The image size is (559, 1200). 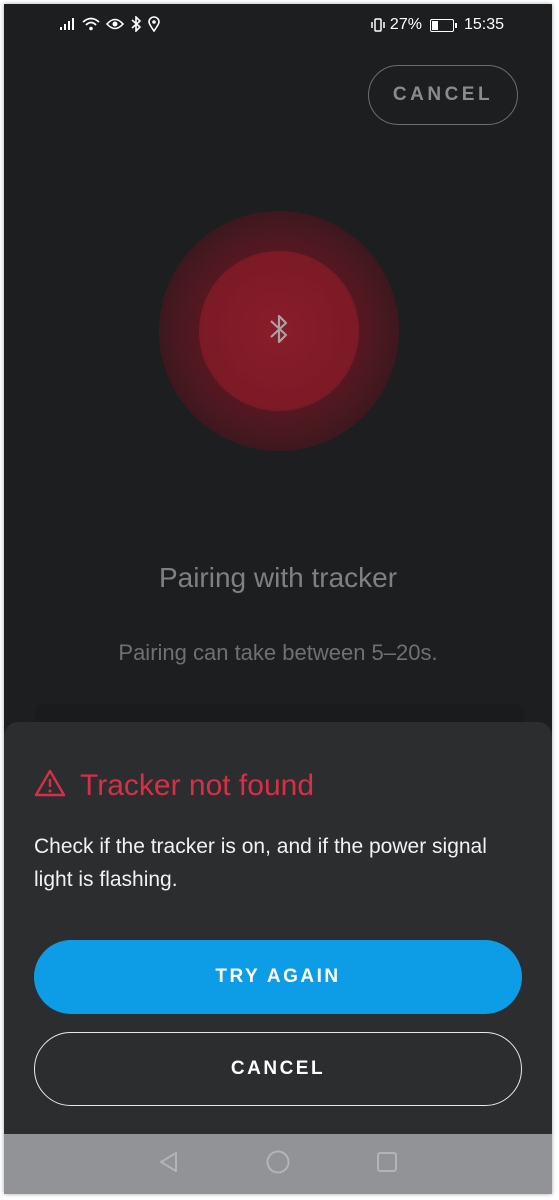 I want to click on status-right: 27% 15:35, so click(x=437, y=25).